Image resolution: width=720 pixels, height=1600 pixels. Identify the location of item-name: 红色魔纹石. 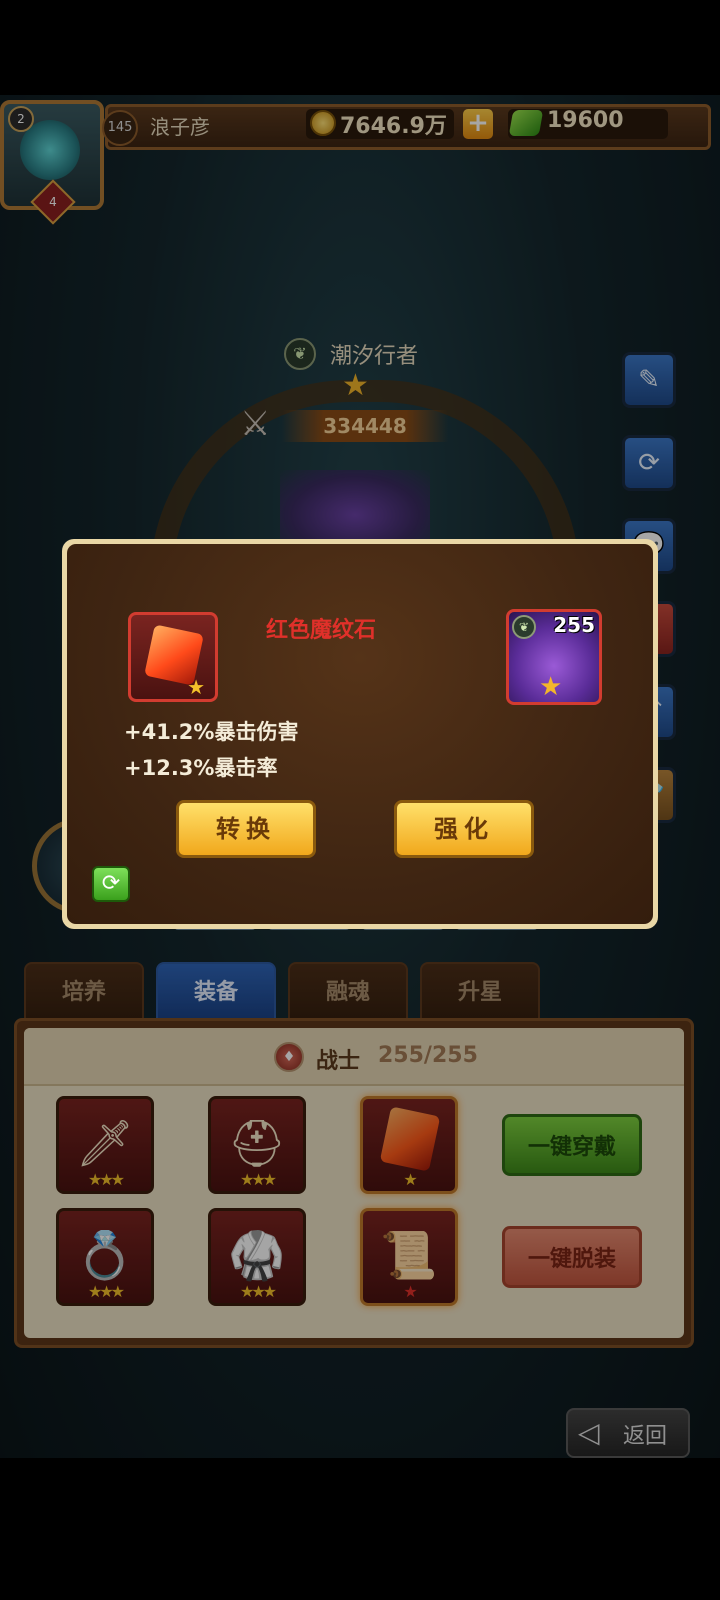
(321, 630).